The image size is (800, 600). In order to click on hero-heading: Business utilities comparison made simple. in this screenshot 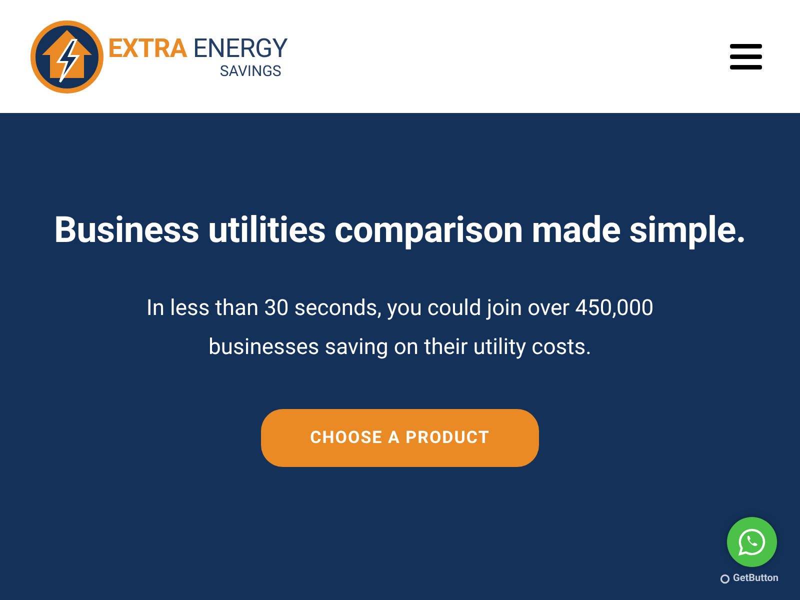, I will do `click(400, 230)`.